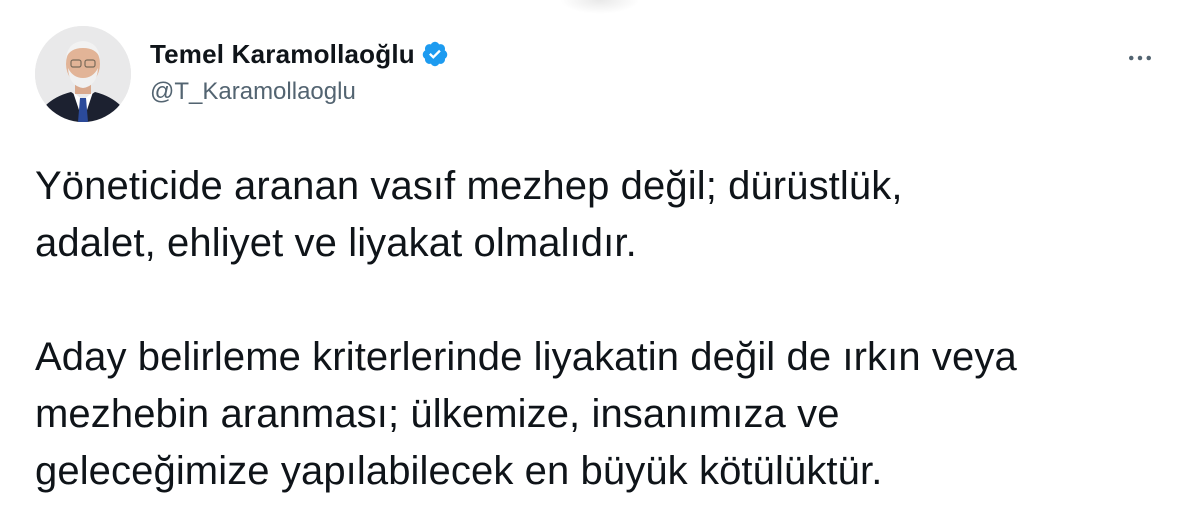 Image resolution: width=1200 pixels, height=521 pixels. I want to click on more-options-button, so click(1140, 58).